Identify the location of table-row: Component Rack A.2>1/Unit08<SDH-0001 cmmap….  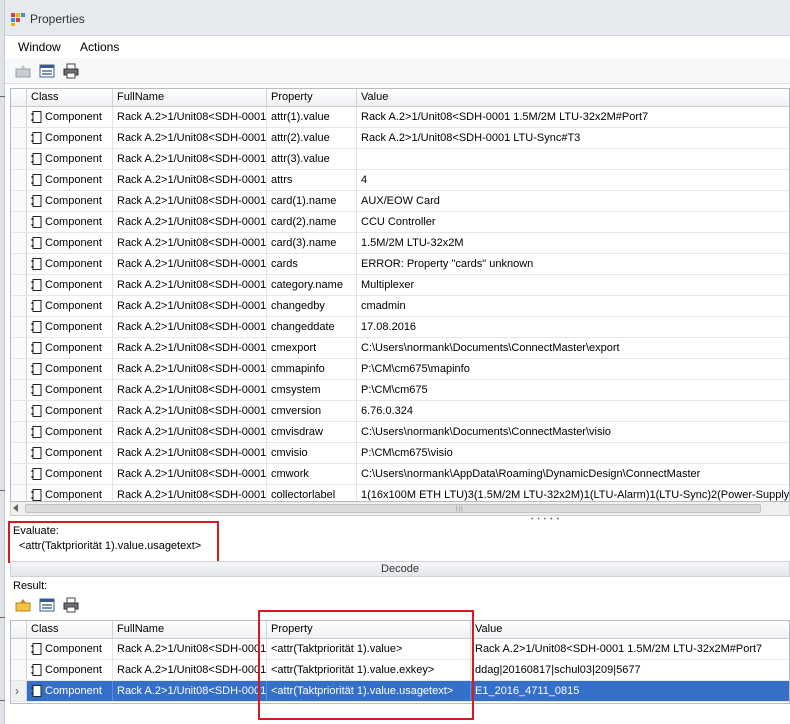
(400, 369).